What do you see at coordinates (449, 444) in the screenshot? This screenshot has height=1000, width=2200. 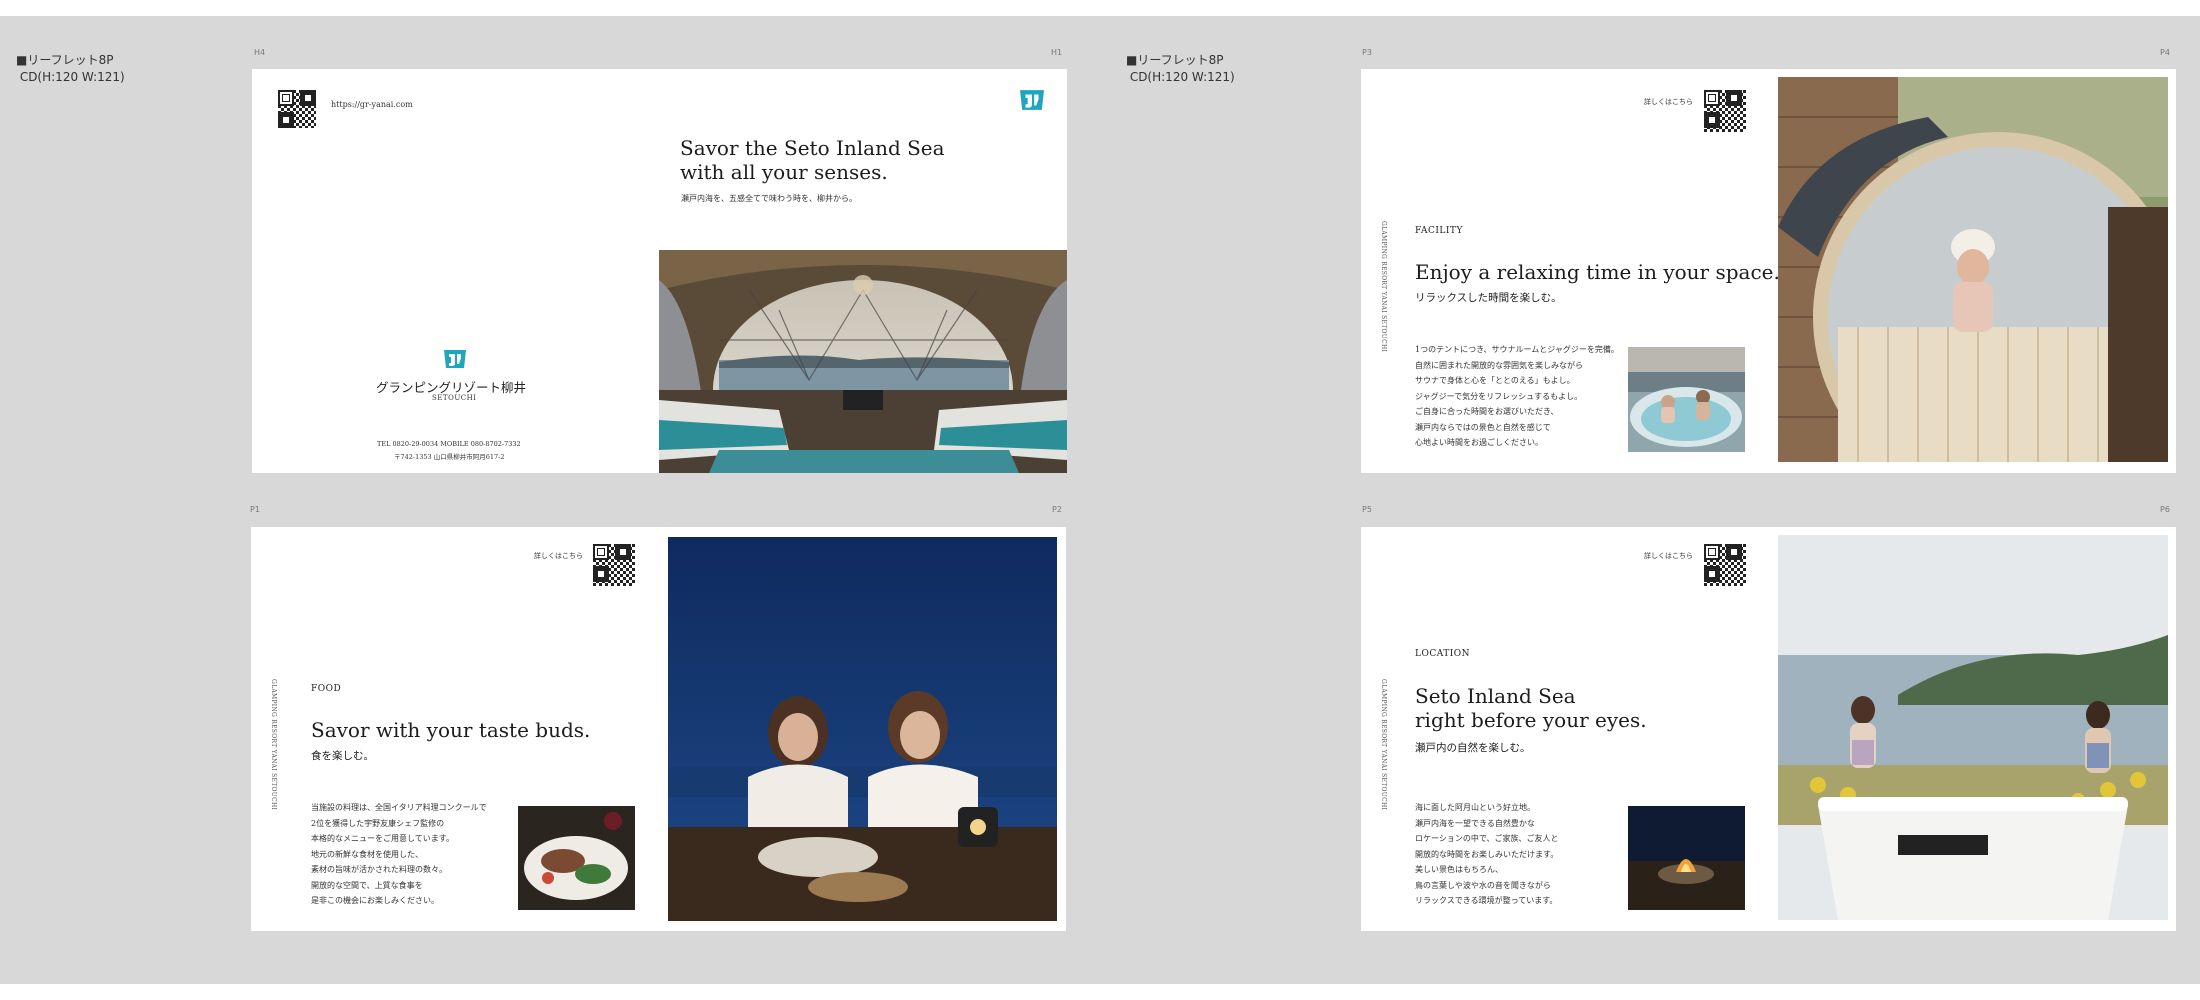 I see `contact-phone: TEL 0820-29-0034 MOBILE 080-8702-7332` at bounding box center [449, 444].